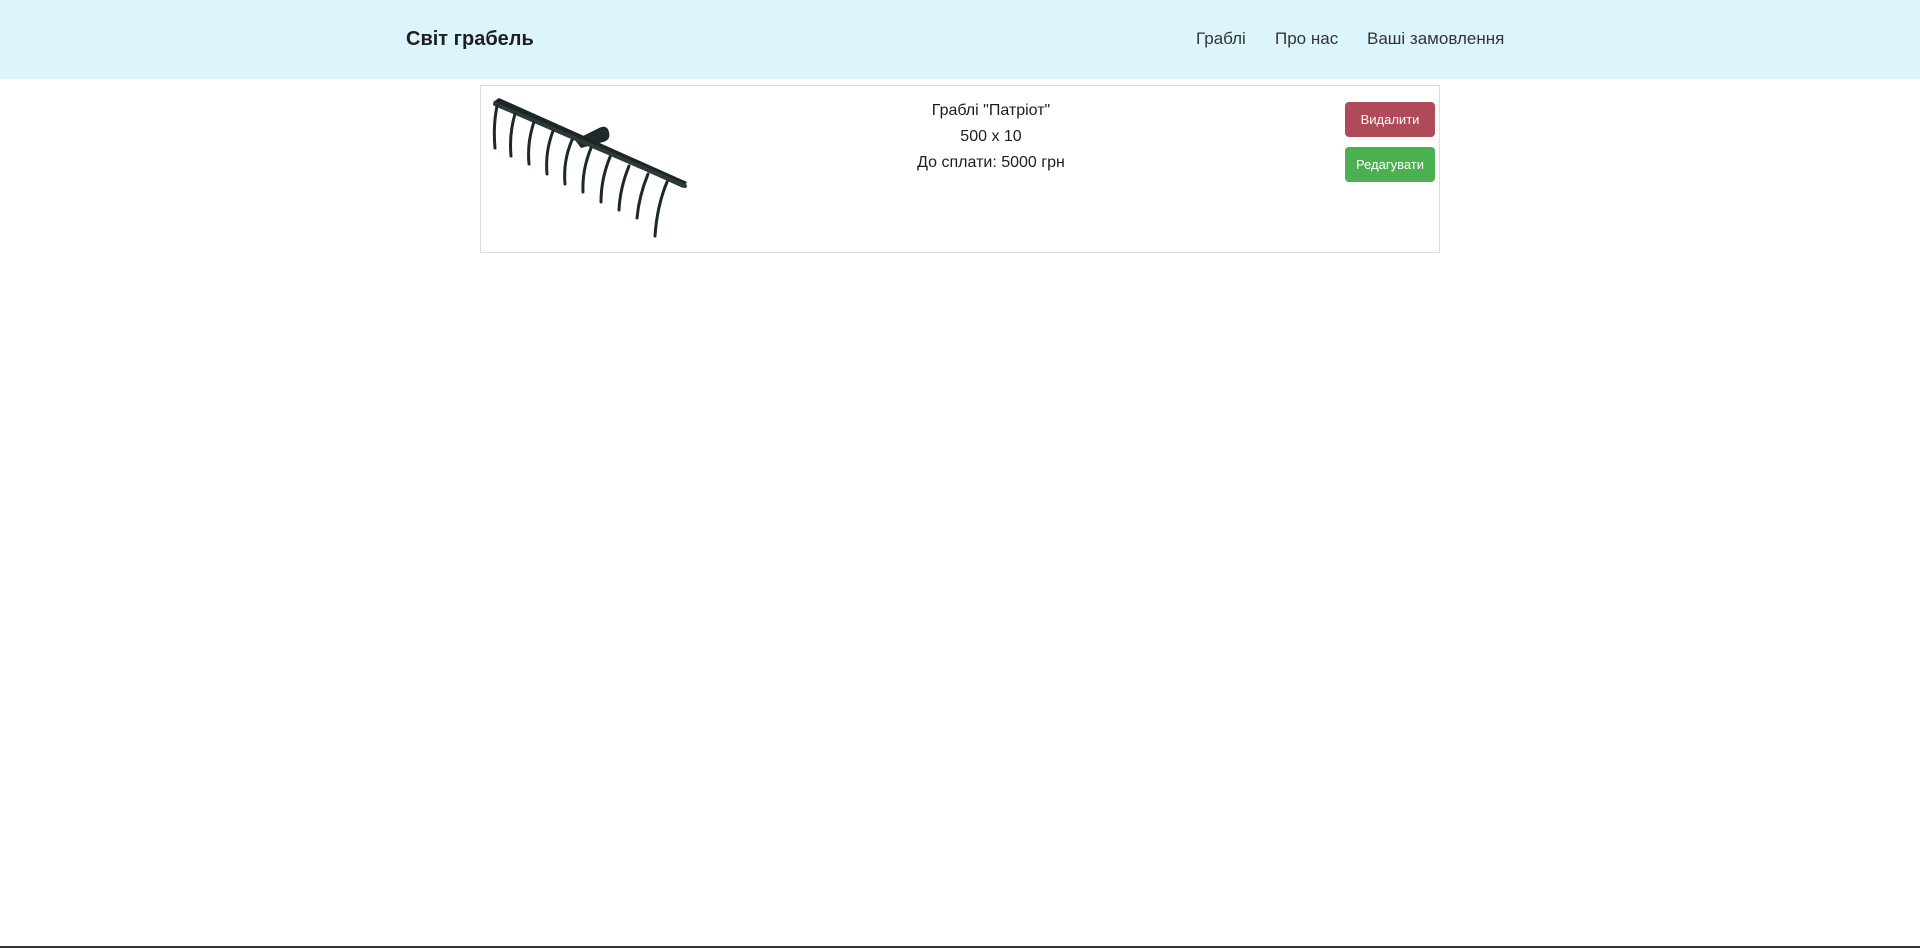  I want to click on rake-image, so click(592, 171).